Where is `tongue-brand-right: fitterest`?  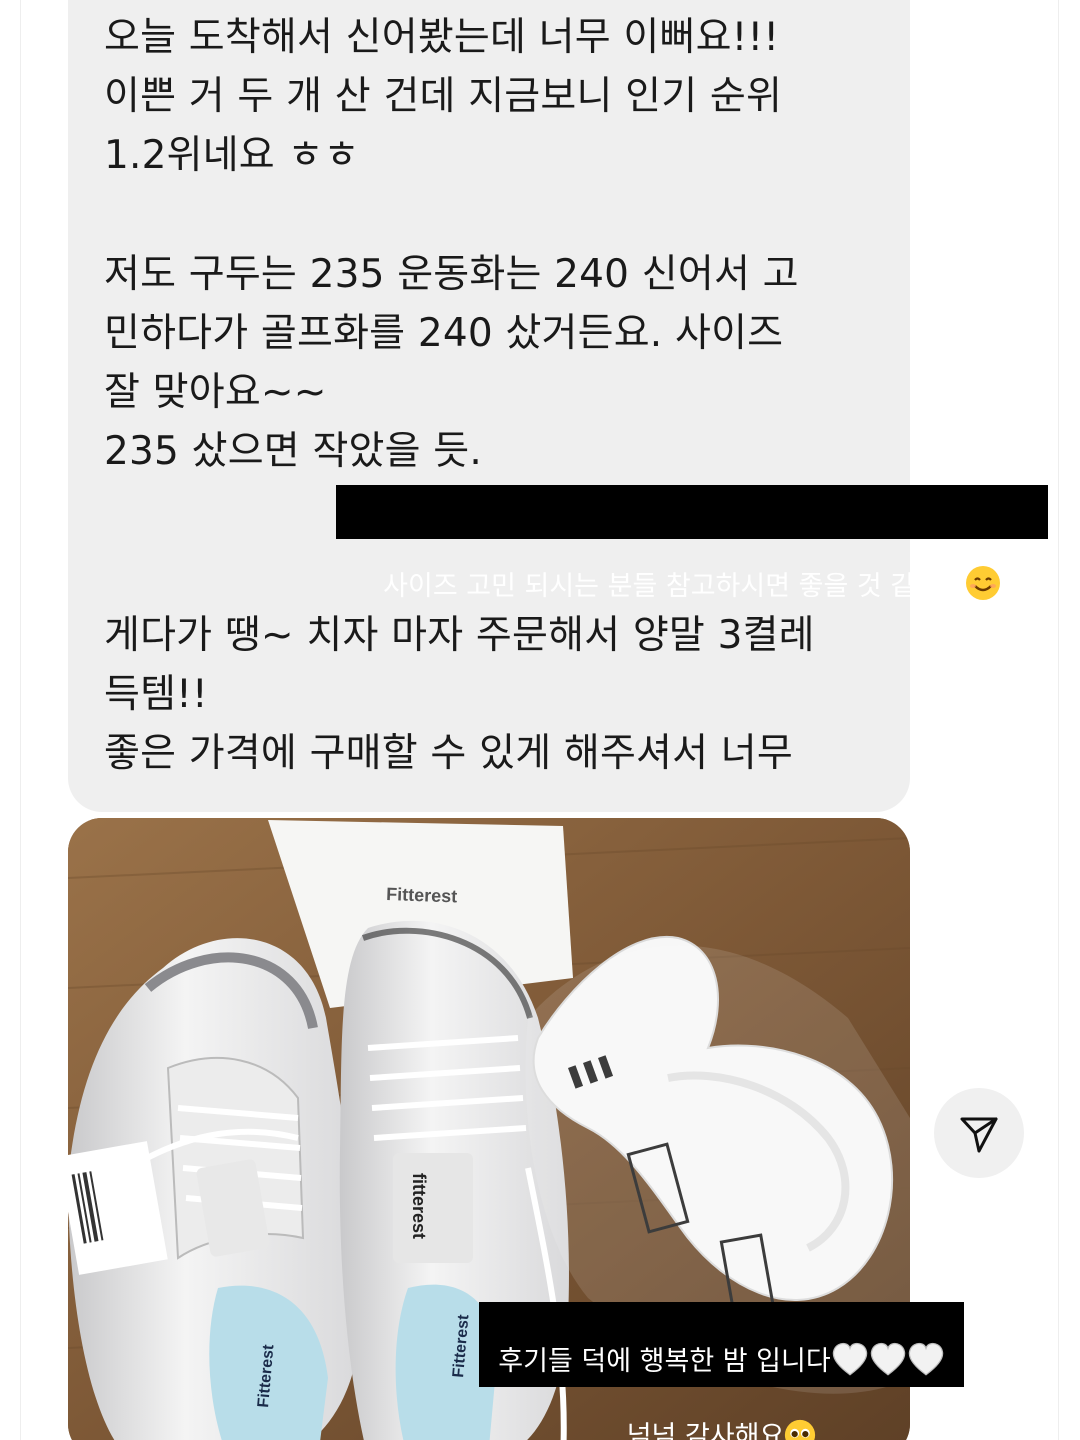
tongue-brand-right: fitterest is located at coordinates (419, 1206).